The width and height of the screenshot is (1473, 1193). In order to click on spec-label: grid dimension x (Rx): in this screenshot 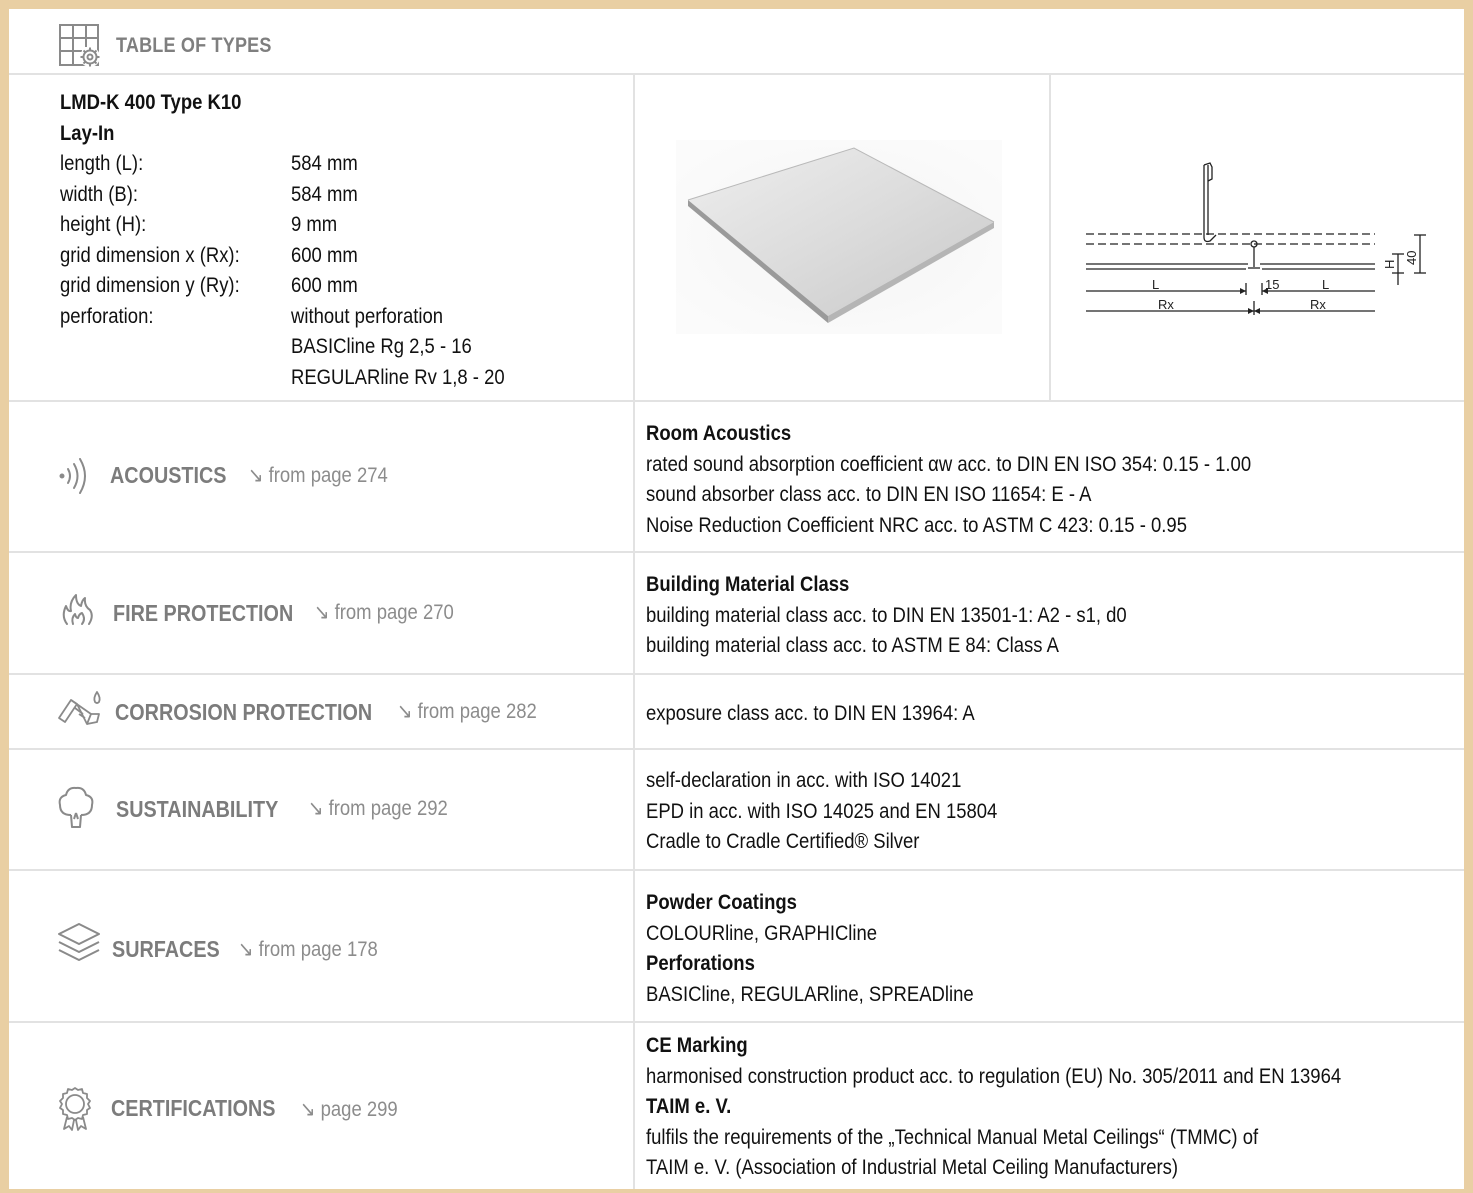, I will do `click(150, 255)`.